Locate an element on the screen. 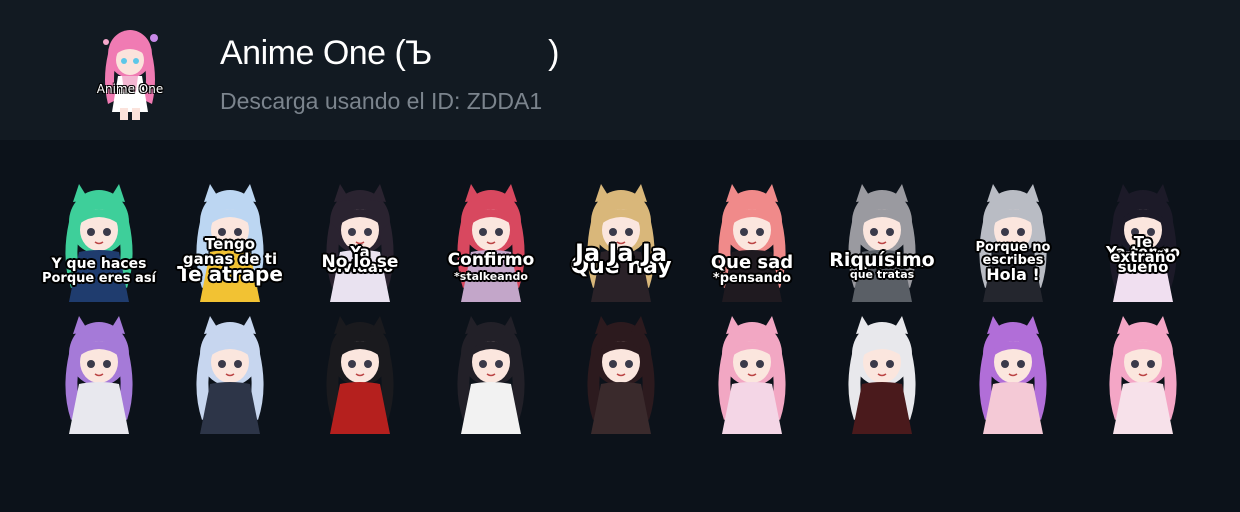 This screenshot has width=1240, height=512. pack-title: Anime One (Ъ ) is located at coordinates (389, 53).